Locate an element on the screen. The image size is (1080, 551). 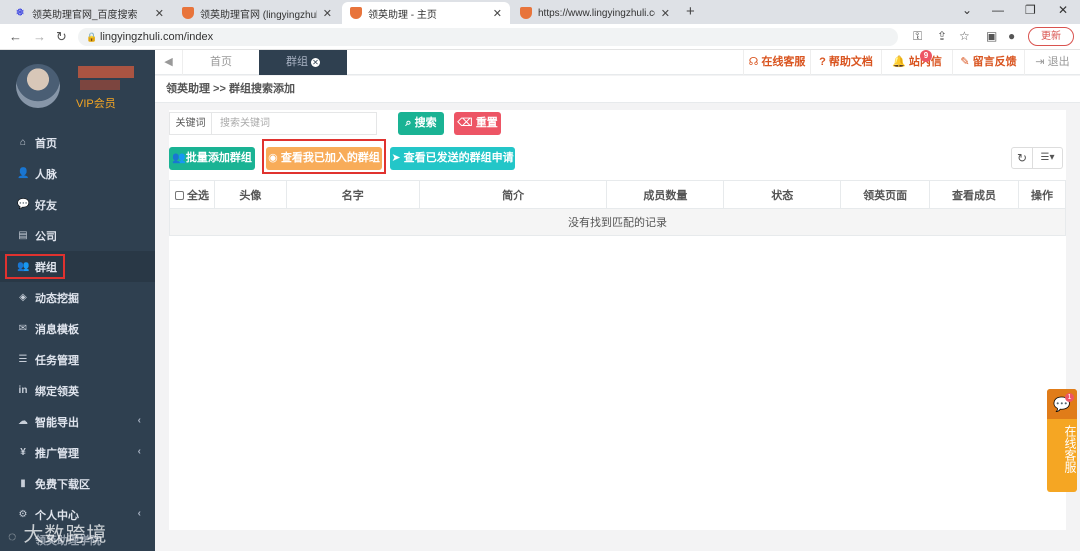
feedback-label: 留言反馈 is located at coordinates (994, 62).